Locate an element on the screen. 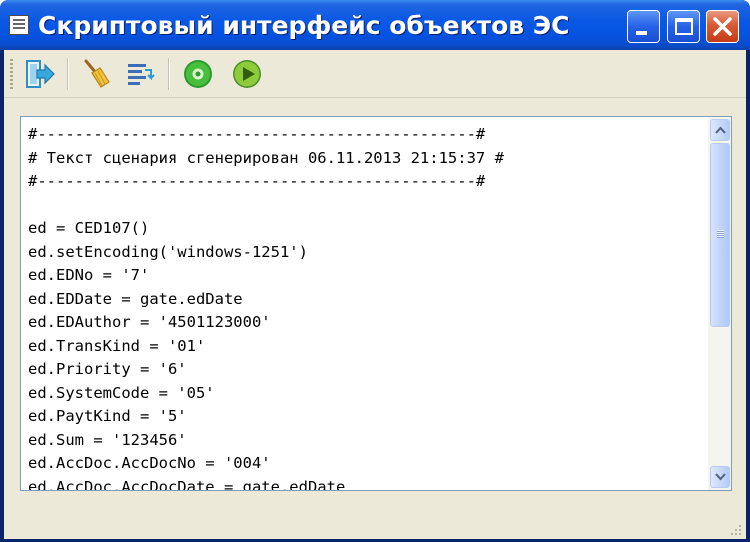  maximize-button is located at coordinates (683, 26).